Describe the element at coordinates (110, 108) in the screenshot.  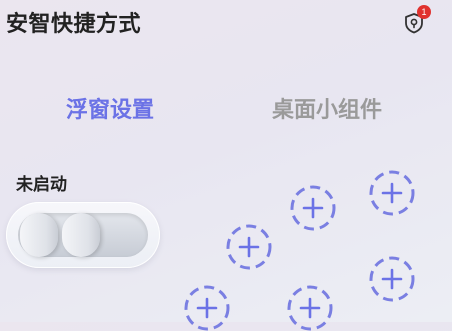
I see `tab-float-window-settings: 浮窗设置` at that location.